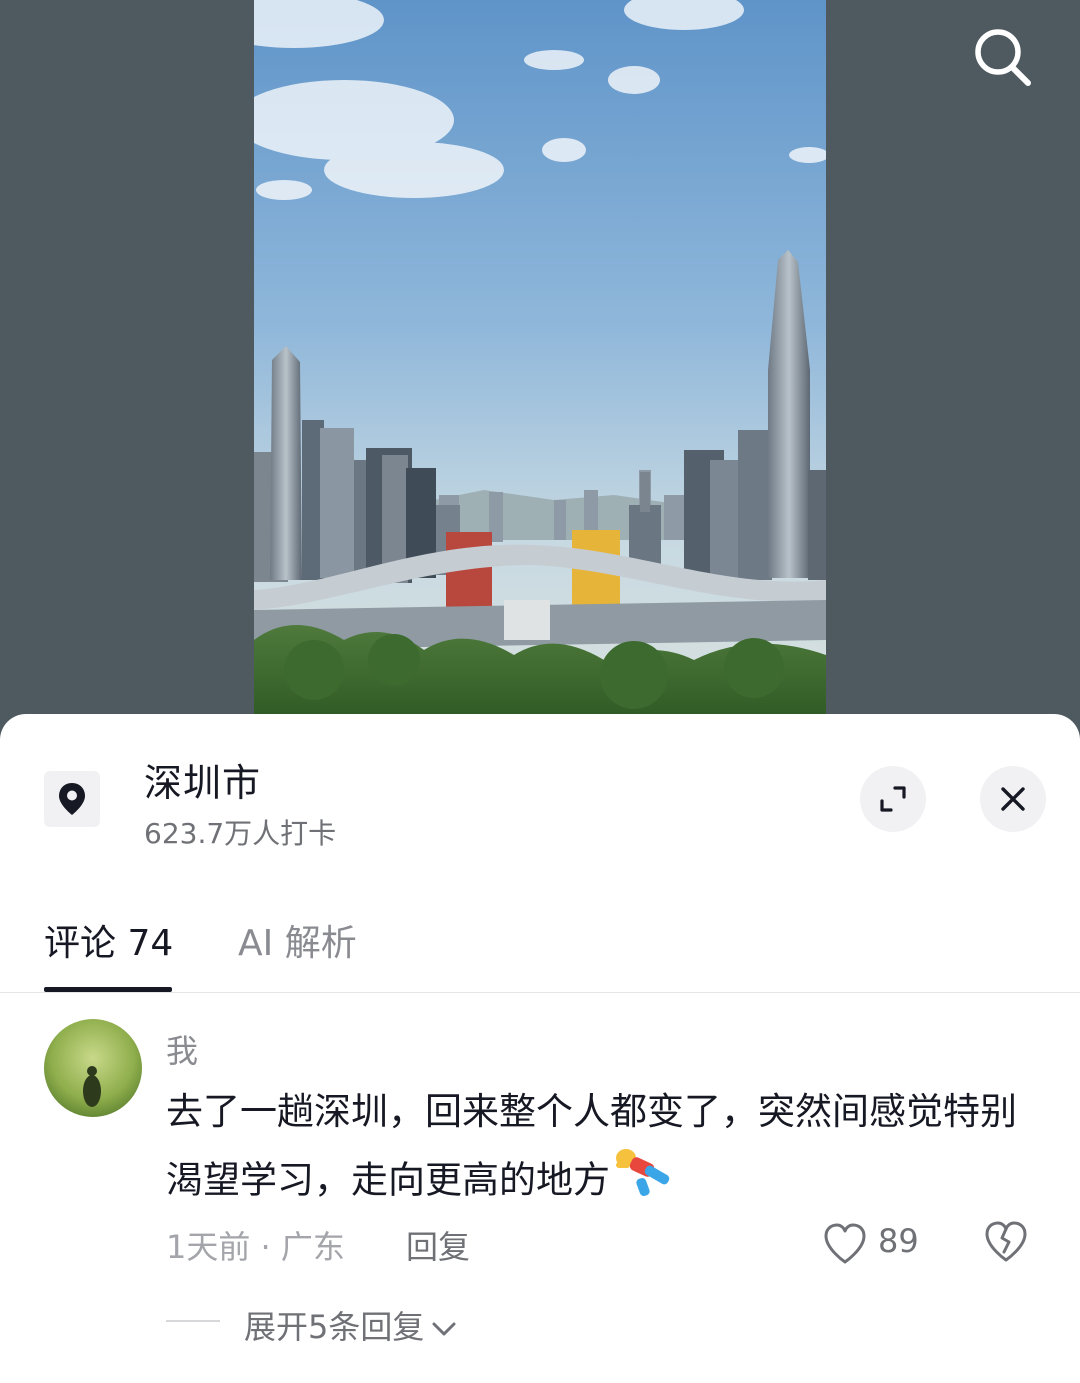 The image size is (1080, 1383). I want to click on close-button, so click(1013, 799).